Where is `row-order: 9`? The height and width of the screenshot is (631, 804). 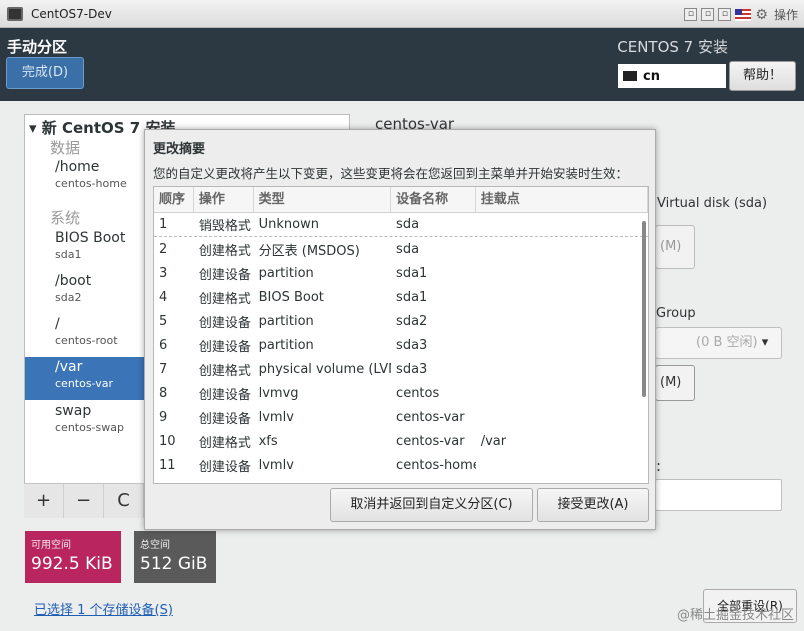 row-order: 9 is located at coordinates (163, 417).